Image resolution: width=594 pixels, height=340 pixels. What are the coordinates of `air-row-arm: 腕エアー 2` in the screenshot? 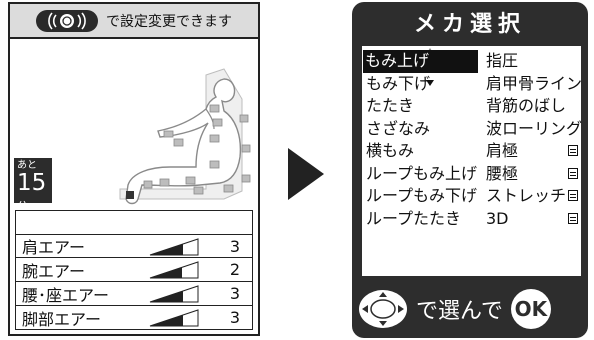 It's located at (134, 270).